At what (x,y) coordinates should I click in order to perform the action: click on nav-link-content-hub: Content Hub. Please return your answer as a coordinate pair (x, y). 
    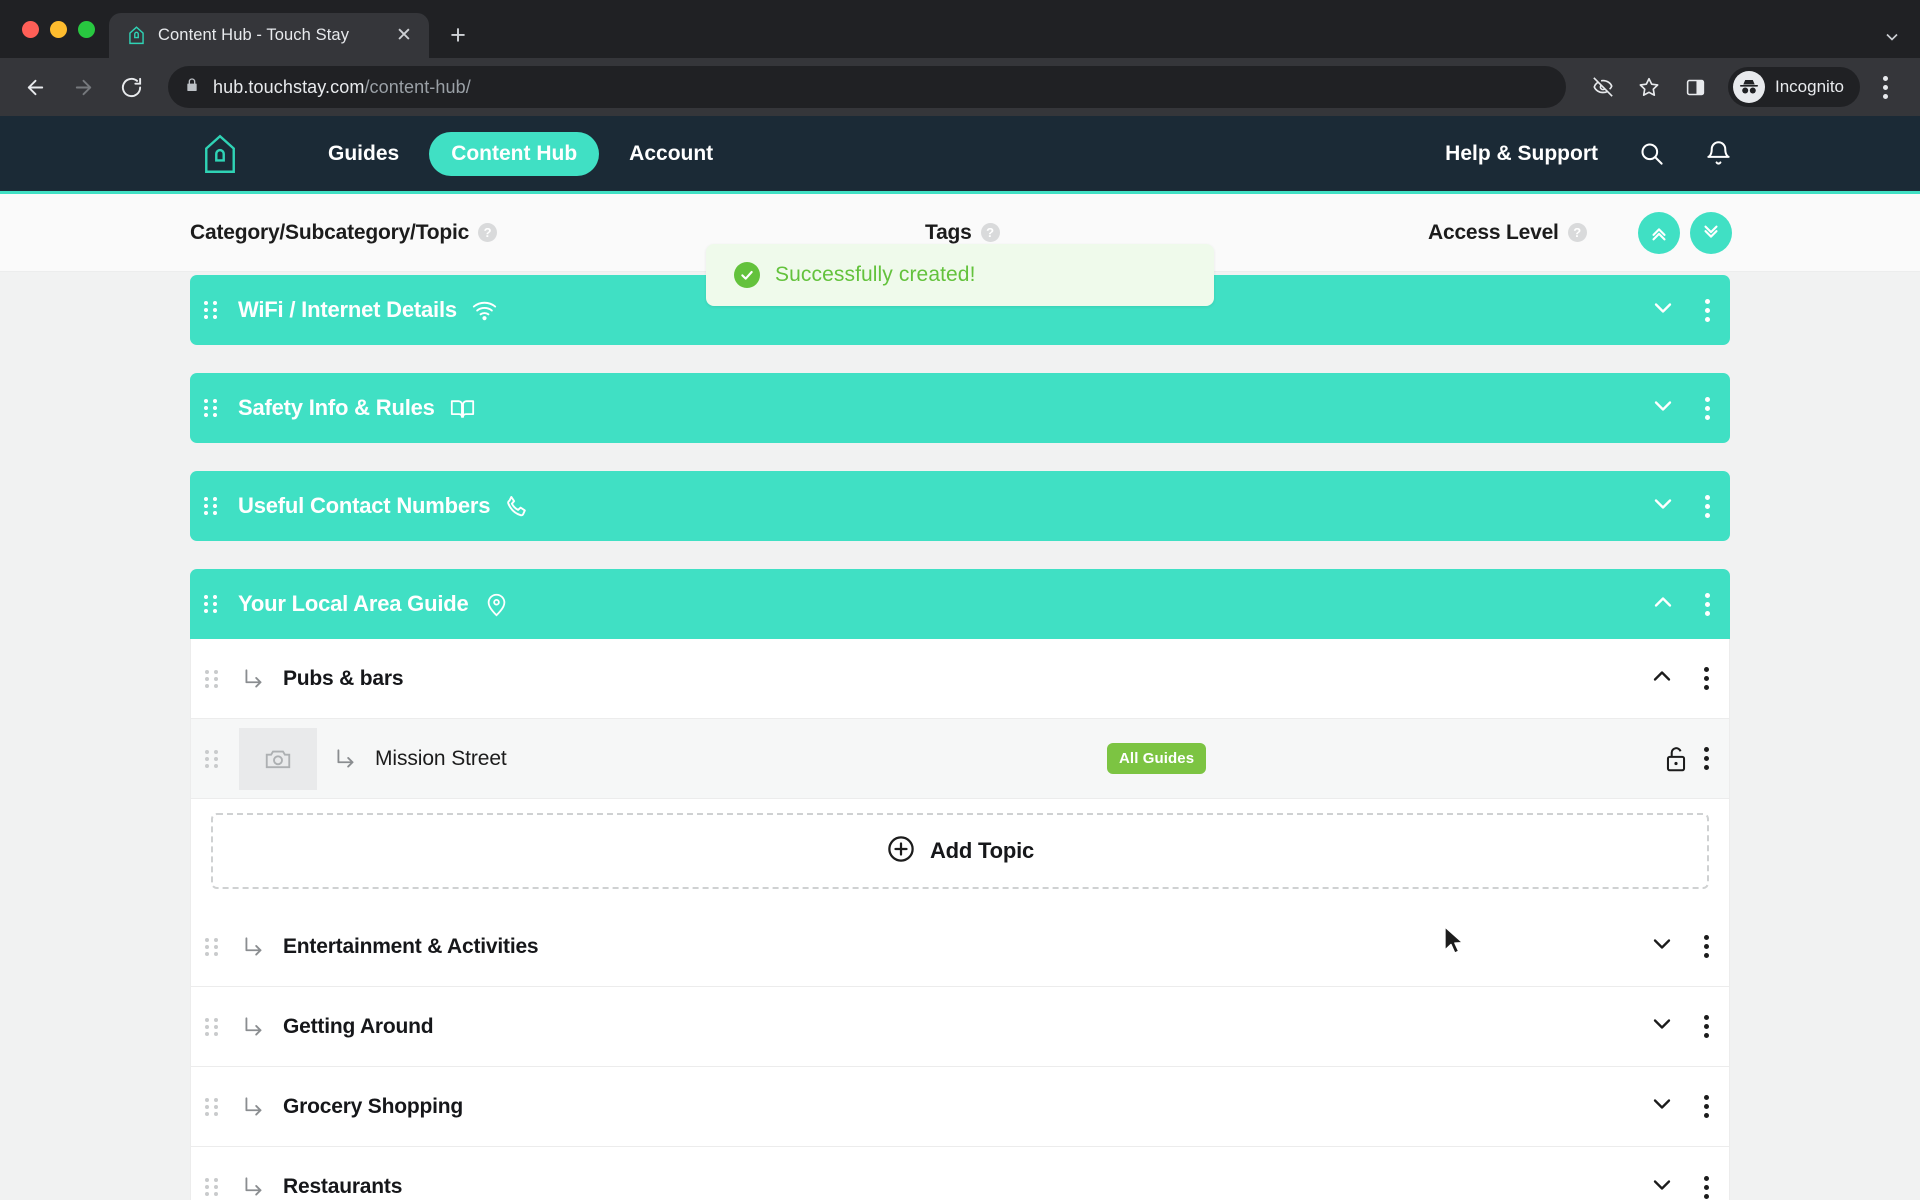
    Looking at the image, I should click on (514, 153).